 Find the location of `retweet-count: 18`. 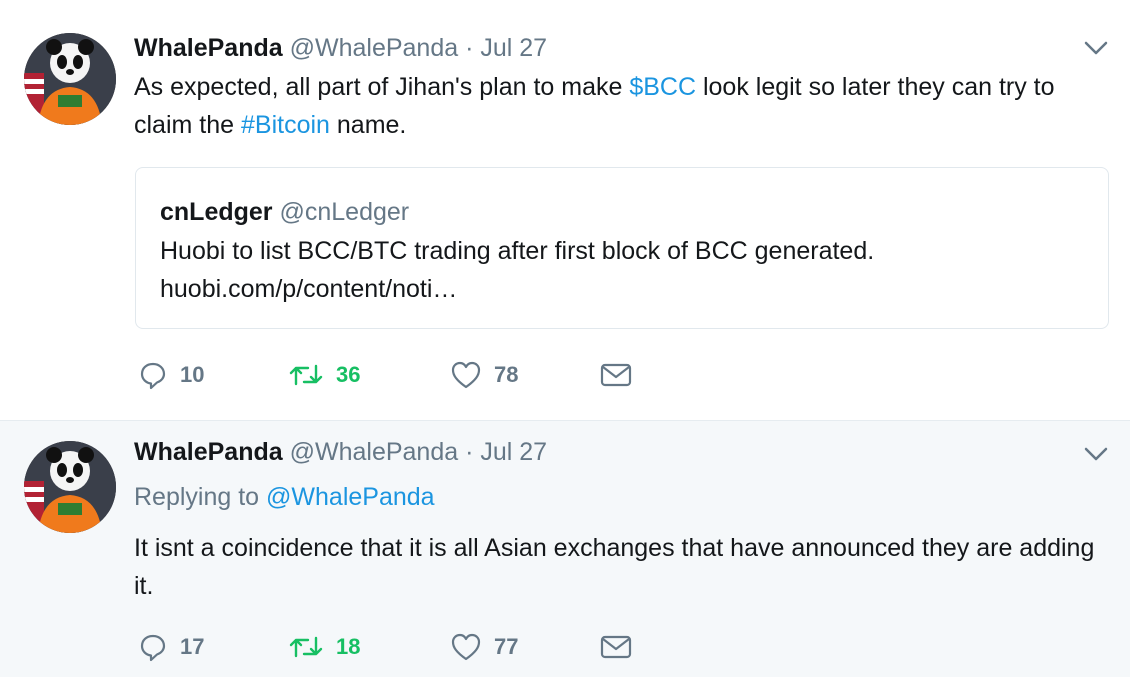

retweet-count: 18 is located at coordinates (348, 646).